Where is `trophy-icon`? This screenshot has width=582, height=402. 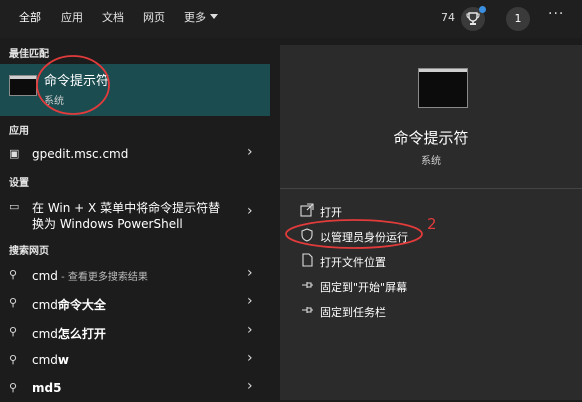
trophy-icon is located at coordinates (473, 18).